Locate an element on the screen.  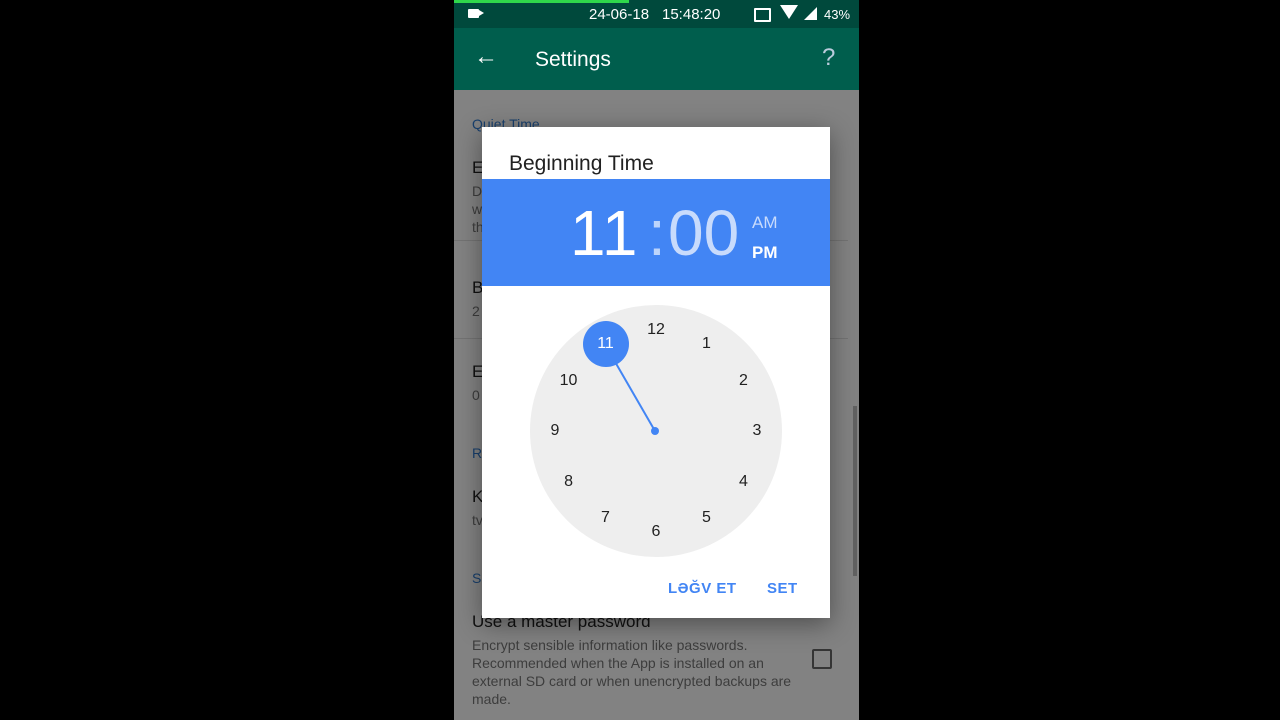
clock-number-3: 3 is located at coordinates (757, 431).